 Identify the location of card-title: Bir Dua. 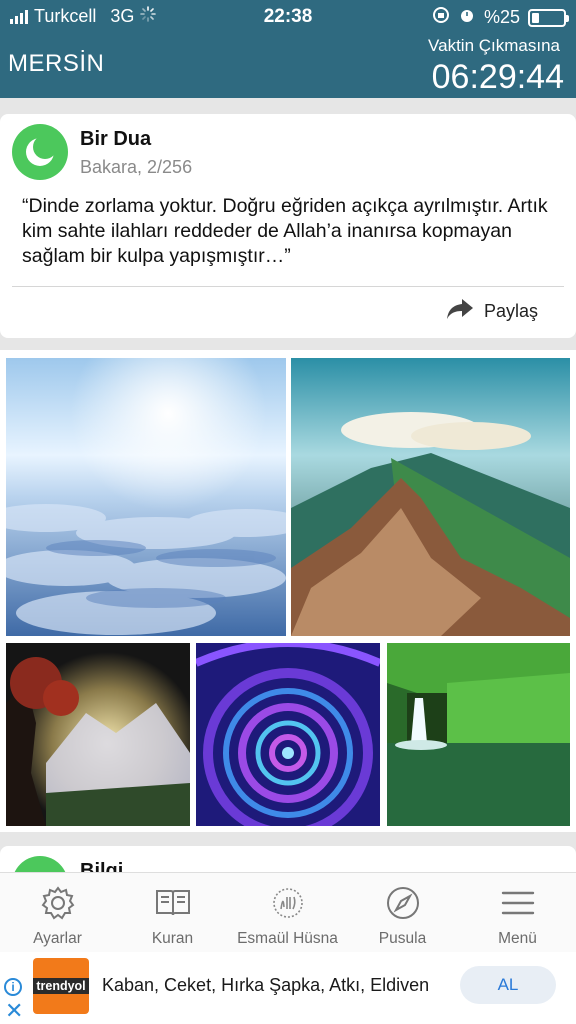
(116, 139).